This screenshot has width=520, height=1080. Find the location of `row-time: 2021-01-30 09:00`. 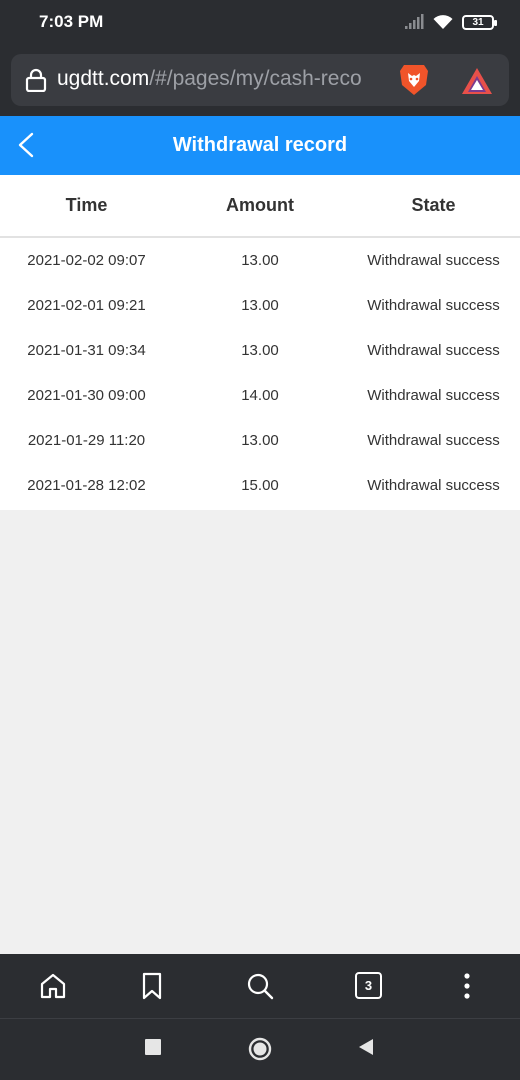

row-time: 2021-01-30 09:00 is located at coordinates (86, 395).